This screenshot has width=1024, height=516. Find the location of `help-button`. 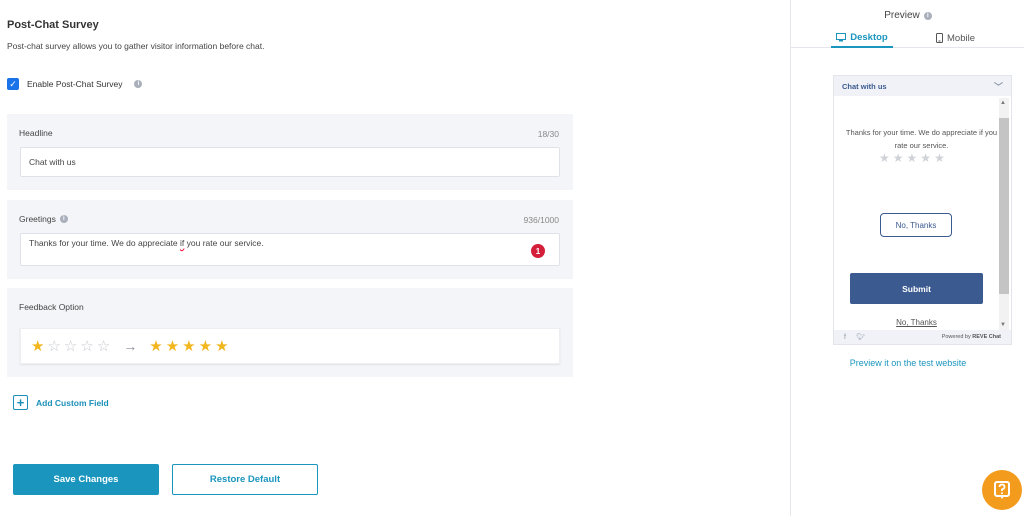

help-button is located at coordinates (1002, 490).